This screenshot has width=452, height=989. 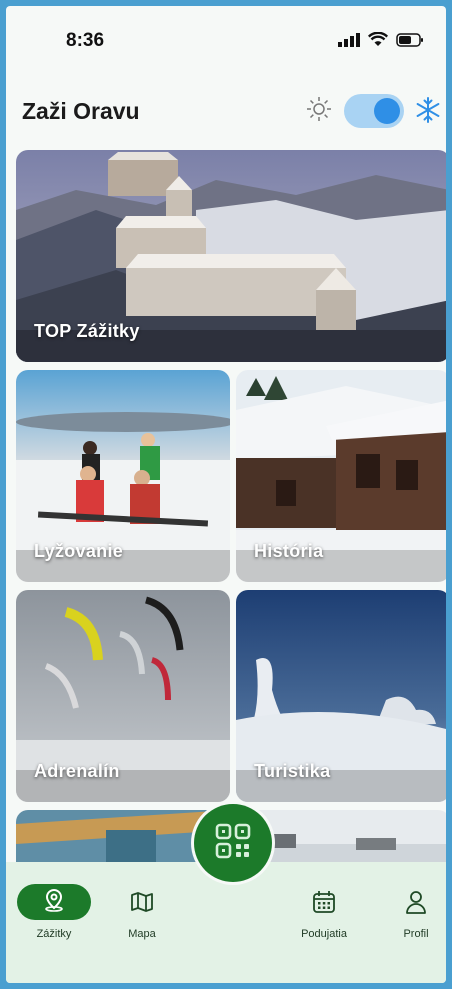 I want to click on snowflake-icon, so click(x=428, y=110).